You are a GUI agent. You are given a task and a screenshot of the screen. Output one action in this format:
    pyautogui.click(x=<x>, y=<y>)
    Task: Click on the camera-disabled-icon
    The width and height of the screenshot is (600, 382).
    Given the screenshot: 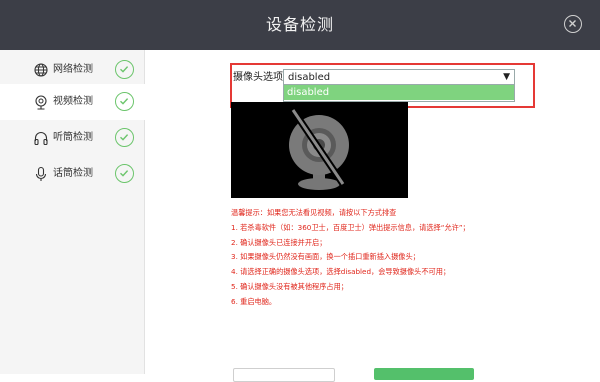 What is the action you would take?
    pyautogui.click(x=319, y=150)
    